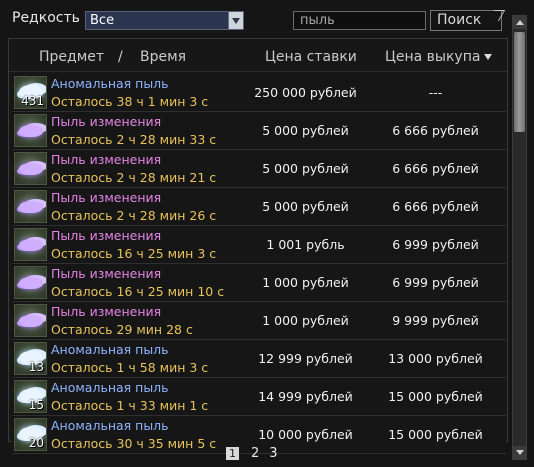 The image size is (534, 467). I want to click on rarity-value: Все, so click(102, 20).